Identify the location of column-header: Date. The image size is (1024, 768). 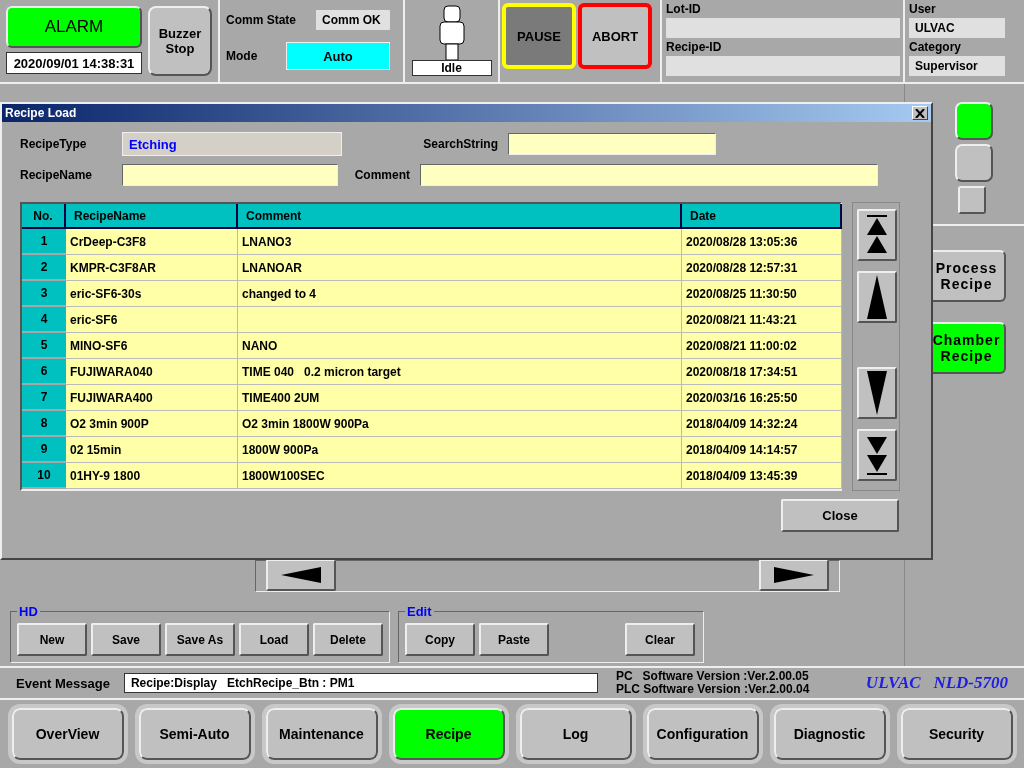
(762, 216).